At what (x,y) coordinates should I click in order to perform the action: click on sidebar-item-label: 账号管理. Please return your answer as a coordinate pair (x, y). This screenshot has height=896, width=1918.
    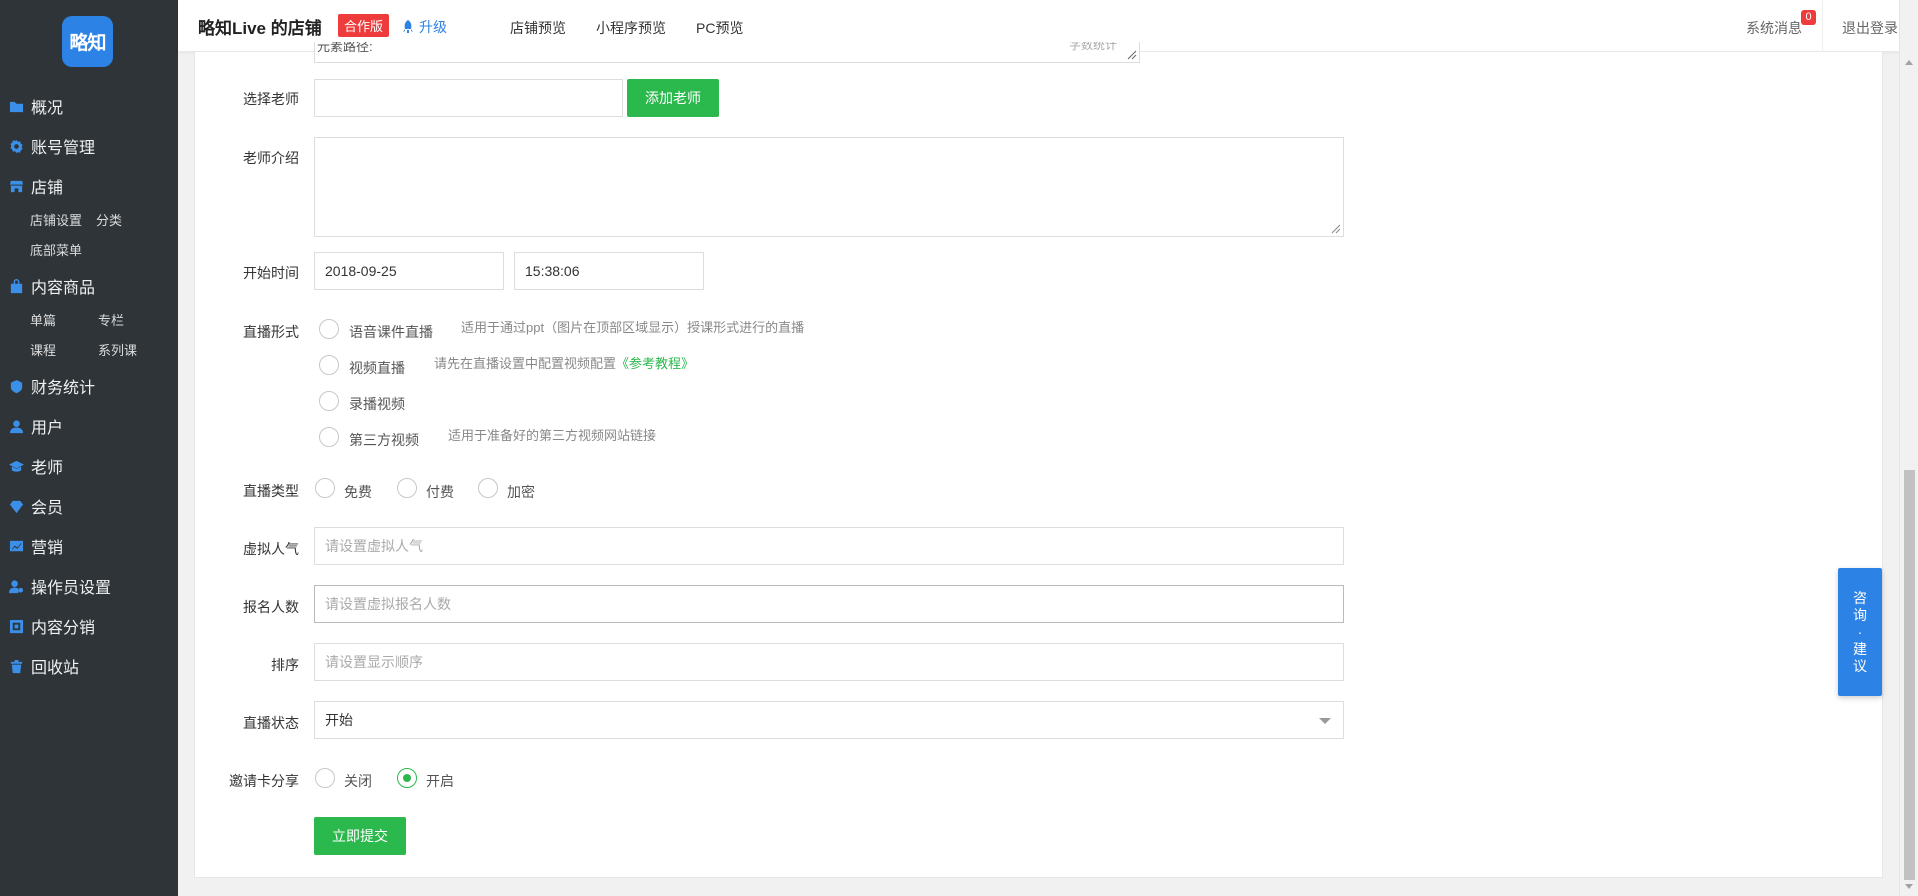
    Looking at the image, I should click on (63, 148).